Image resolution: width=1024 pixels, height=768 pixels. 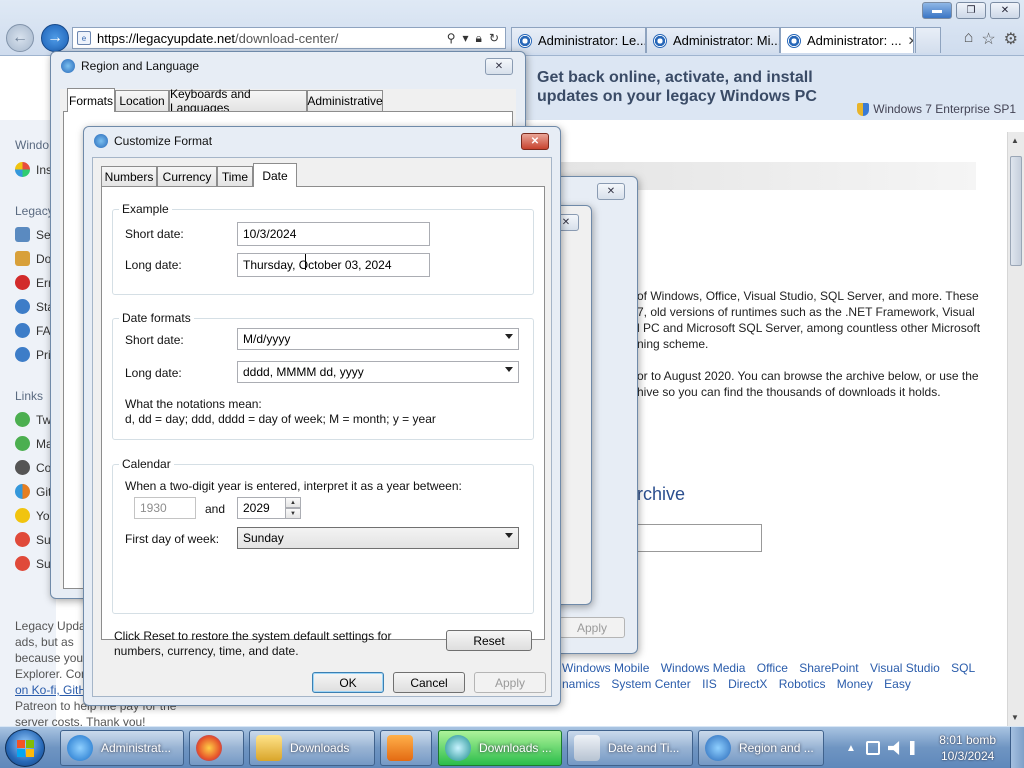 I want to click on search-icon: ⚲, so click(x=451, y=38).